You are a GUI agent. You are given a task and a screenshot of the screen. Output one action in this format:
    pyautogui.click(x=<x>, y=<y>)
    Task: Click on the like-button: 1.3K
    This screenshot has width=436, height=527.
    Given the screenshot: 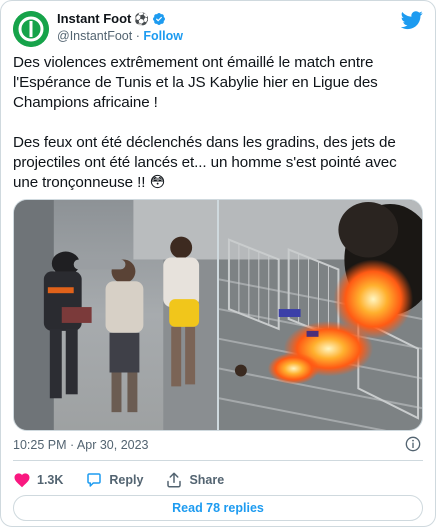 What is the action you would take?
    pyautogui.click(x=38, y=480)
    